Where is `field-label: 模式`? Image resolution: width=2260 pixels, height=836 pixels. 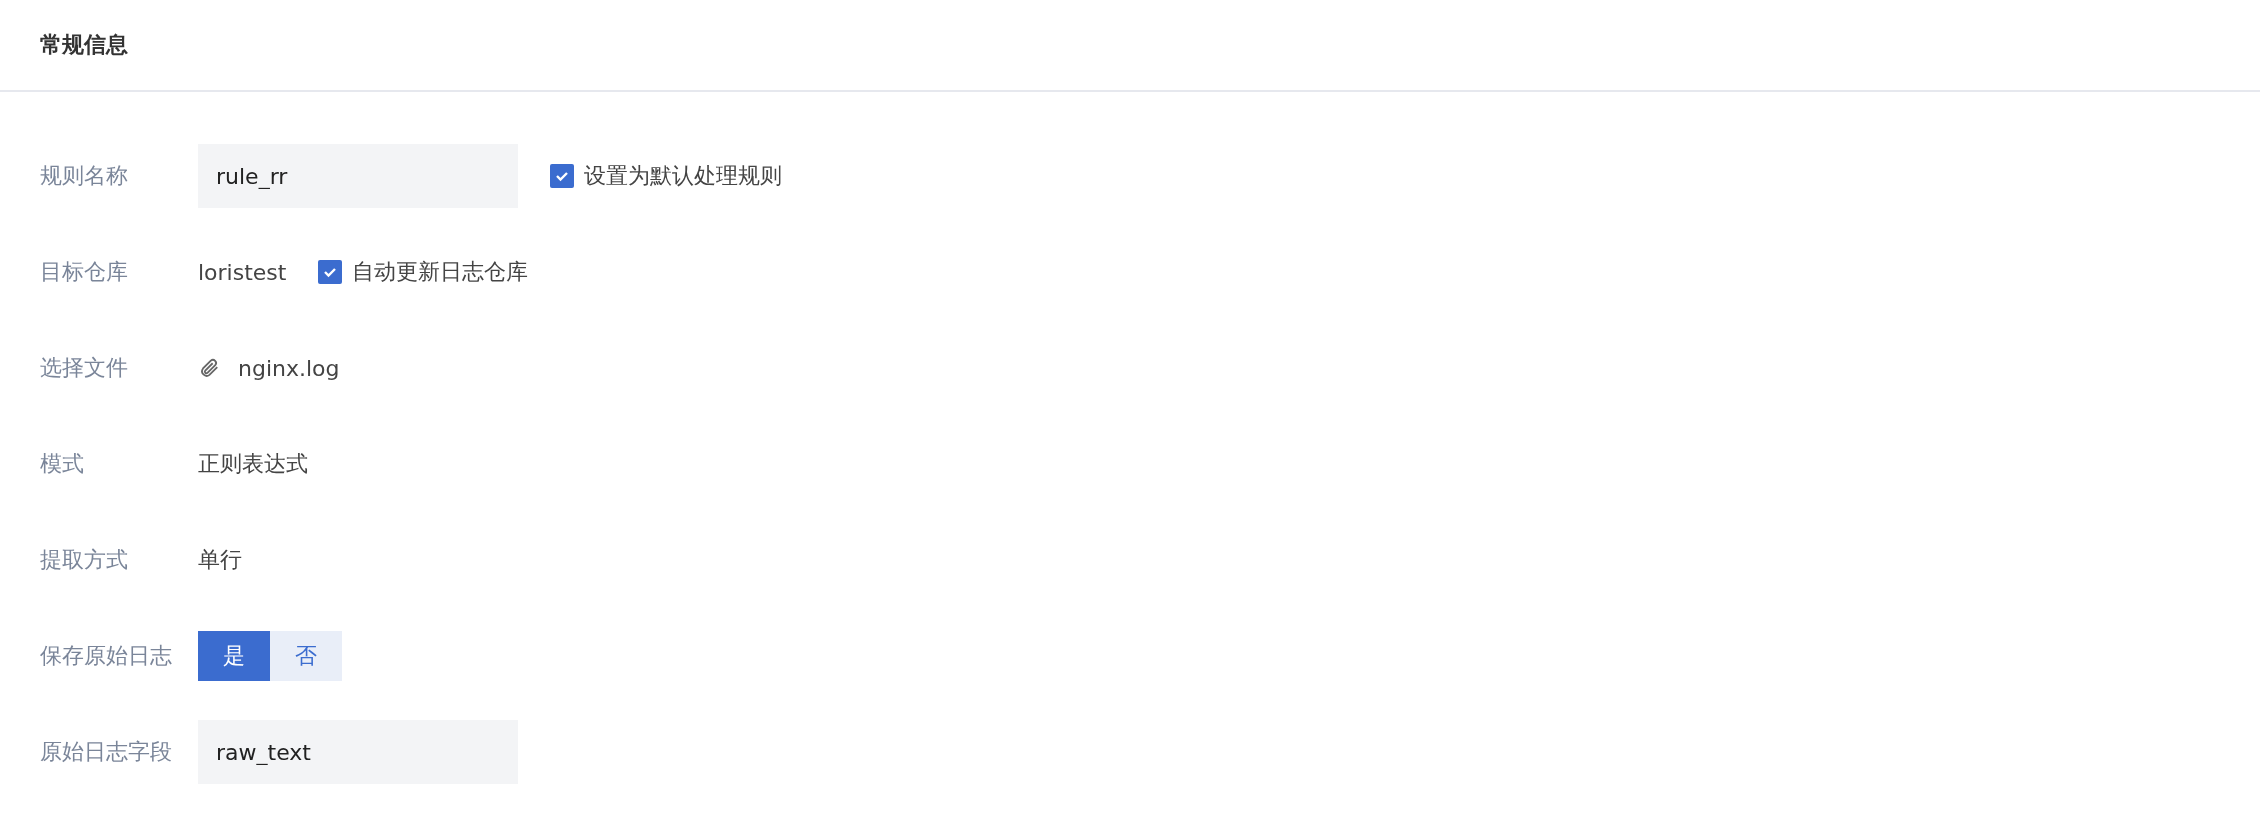 field-label: 模式 is located at coordinates (62, 464).